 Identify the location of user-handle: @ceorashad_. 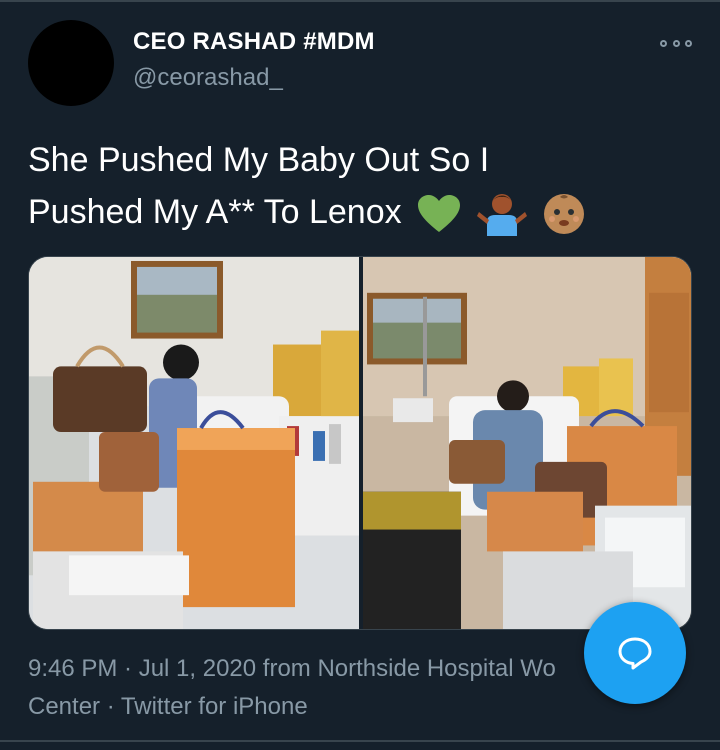
(208, 78).